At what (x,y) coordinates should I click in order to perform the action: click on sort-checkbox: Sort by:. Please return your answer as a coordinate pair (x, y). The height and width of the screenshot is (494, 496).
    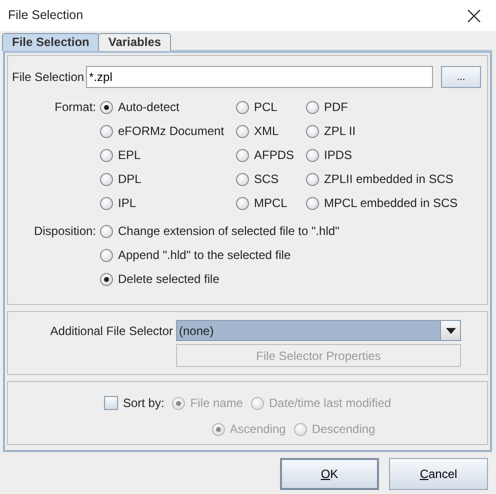
    Looking at the image, I should click on (134, 403).